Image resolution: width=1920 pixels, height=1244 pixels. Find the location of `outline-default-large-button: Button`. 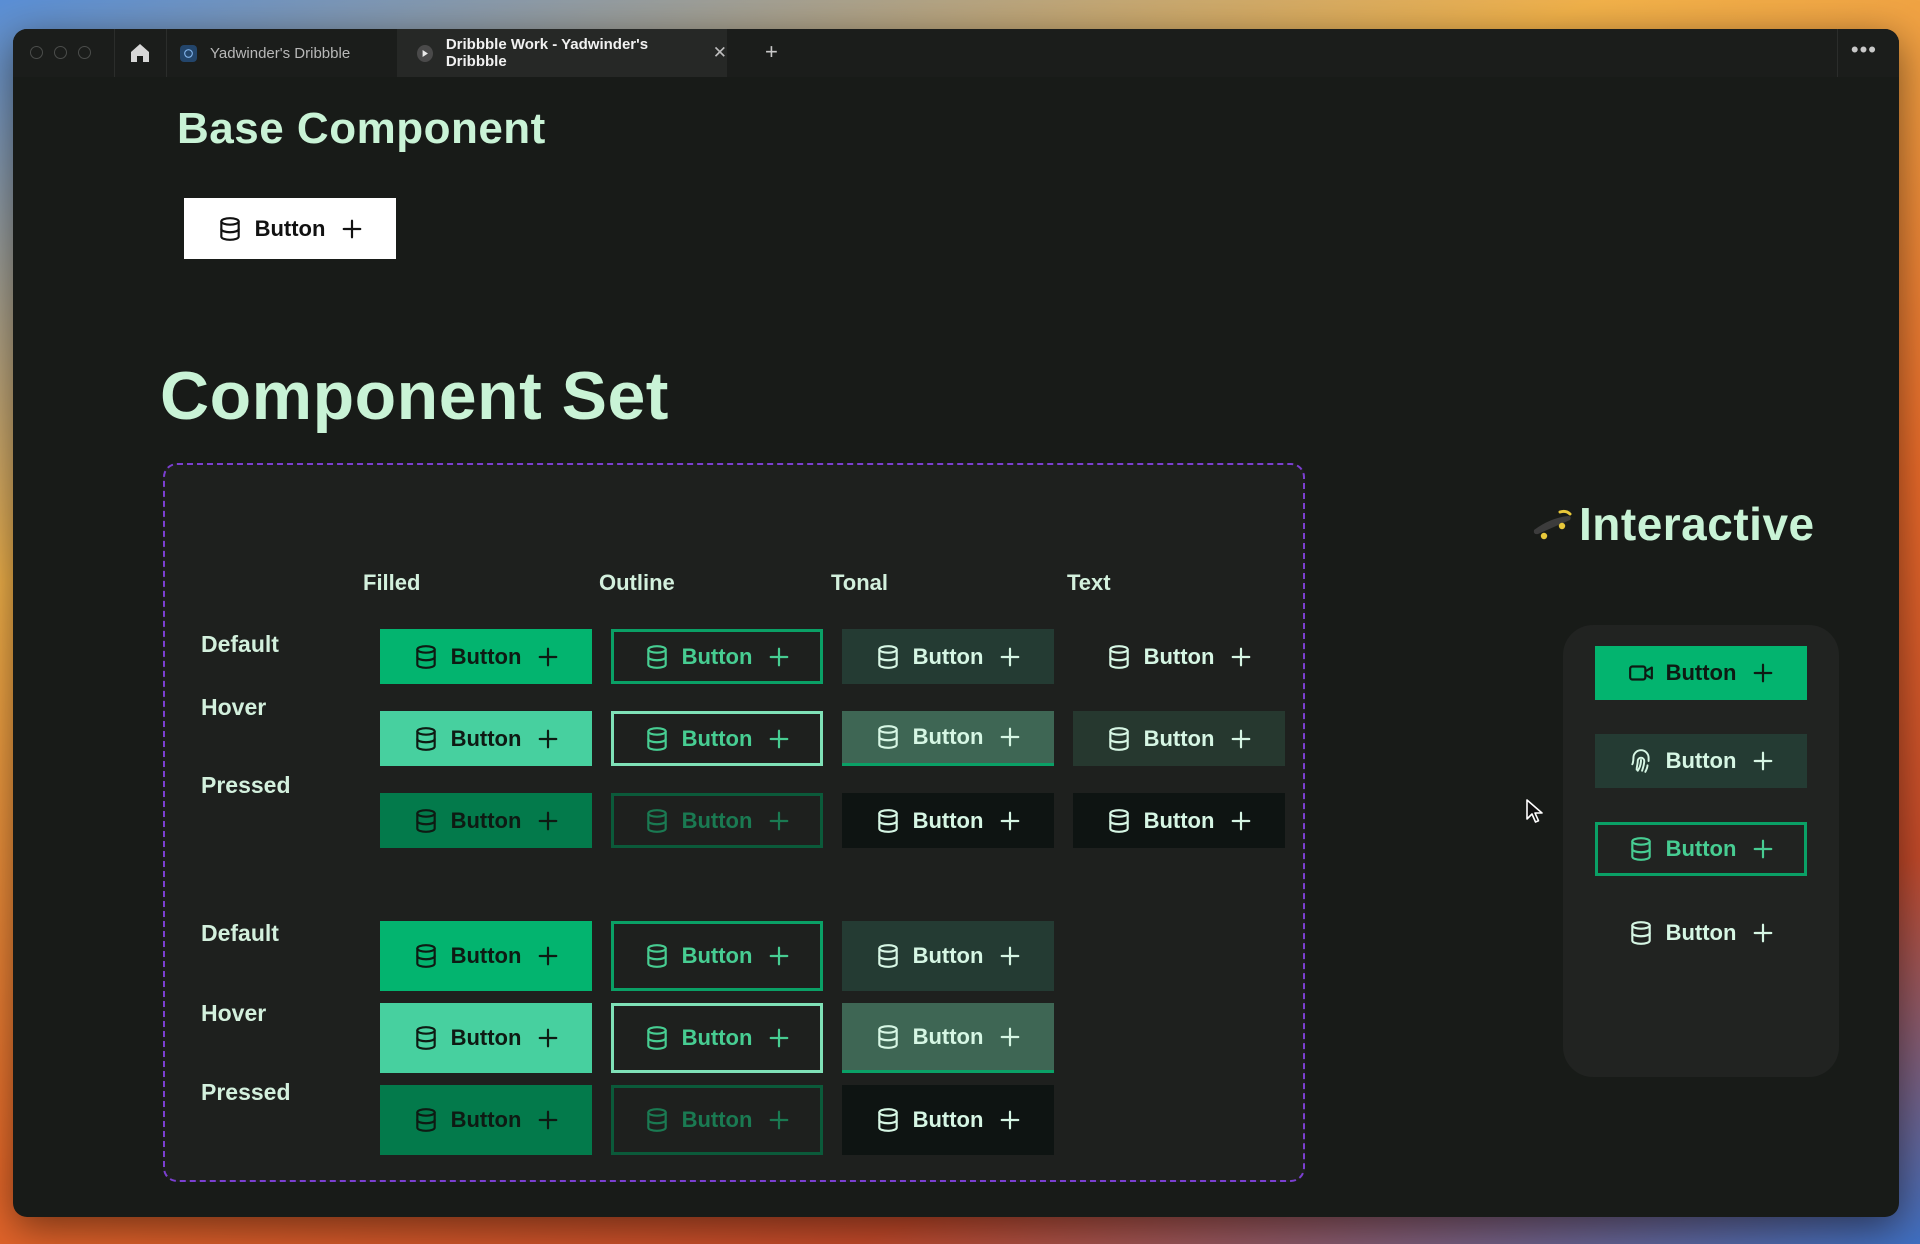

outline-default-large-button: Button is located at coordinates (717, 956).